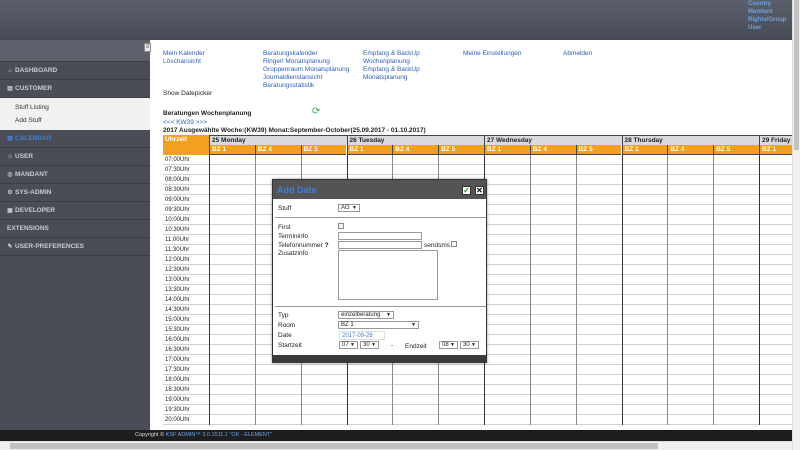 Image resolution: width=800 pixels, height=450 pixels. I want to click on start-minute-select: 30 ▼, so click(369, 345).